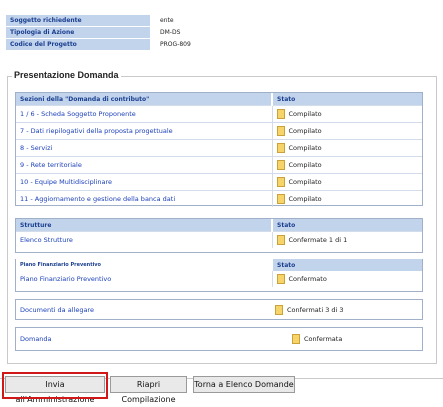  What do you see at coordinates (355, 339) in the screenshot?
I see `status-cell: Confermata` at bounding box center [355, 339].